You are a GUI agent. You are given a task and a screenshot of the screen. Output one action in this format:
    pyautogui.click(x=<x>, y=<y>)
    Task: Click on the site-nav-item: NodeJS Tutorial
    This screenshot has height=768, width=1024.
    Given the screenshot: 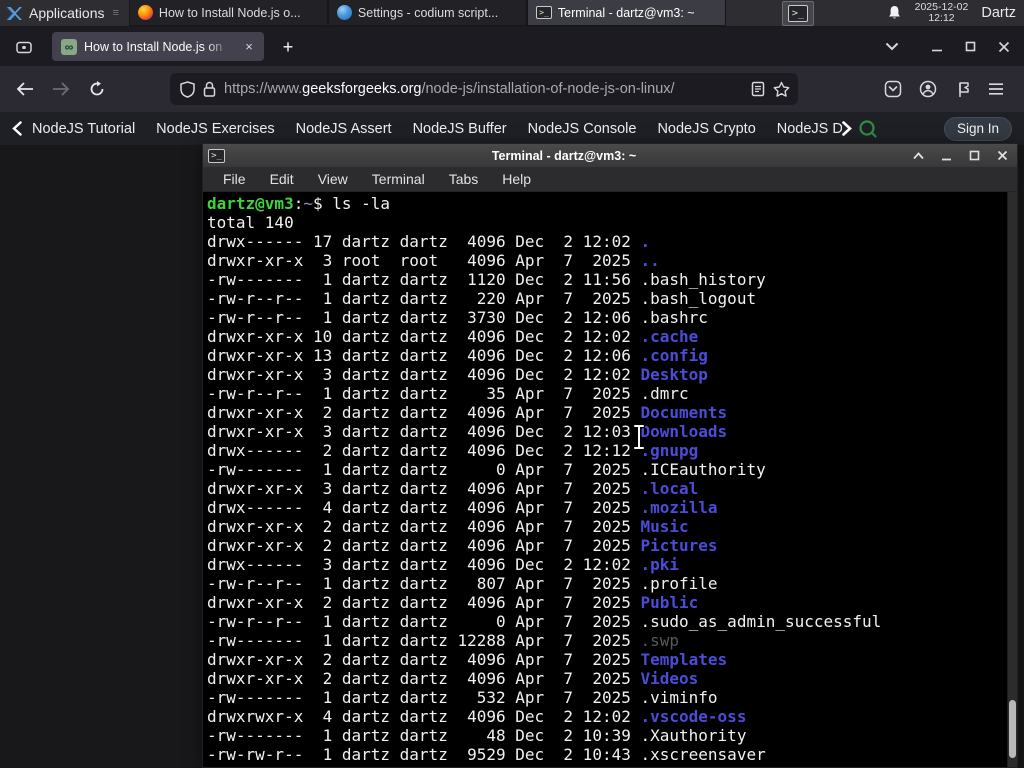 What is the action you would take?
    pyautogui.click(x=83, y=129)
    